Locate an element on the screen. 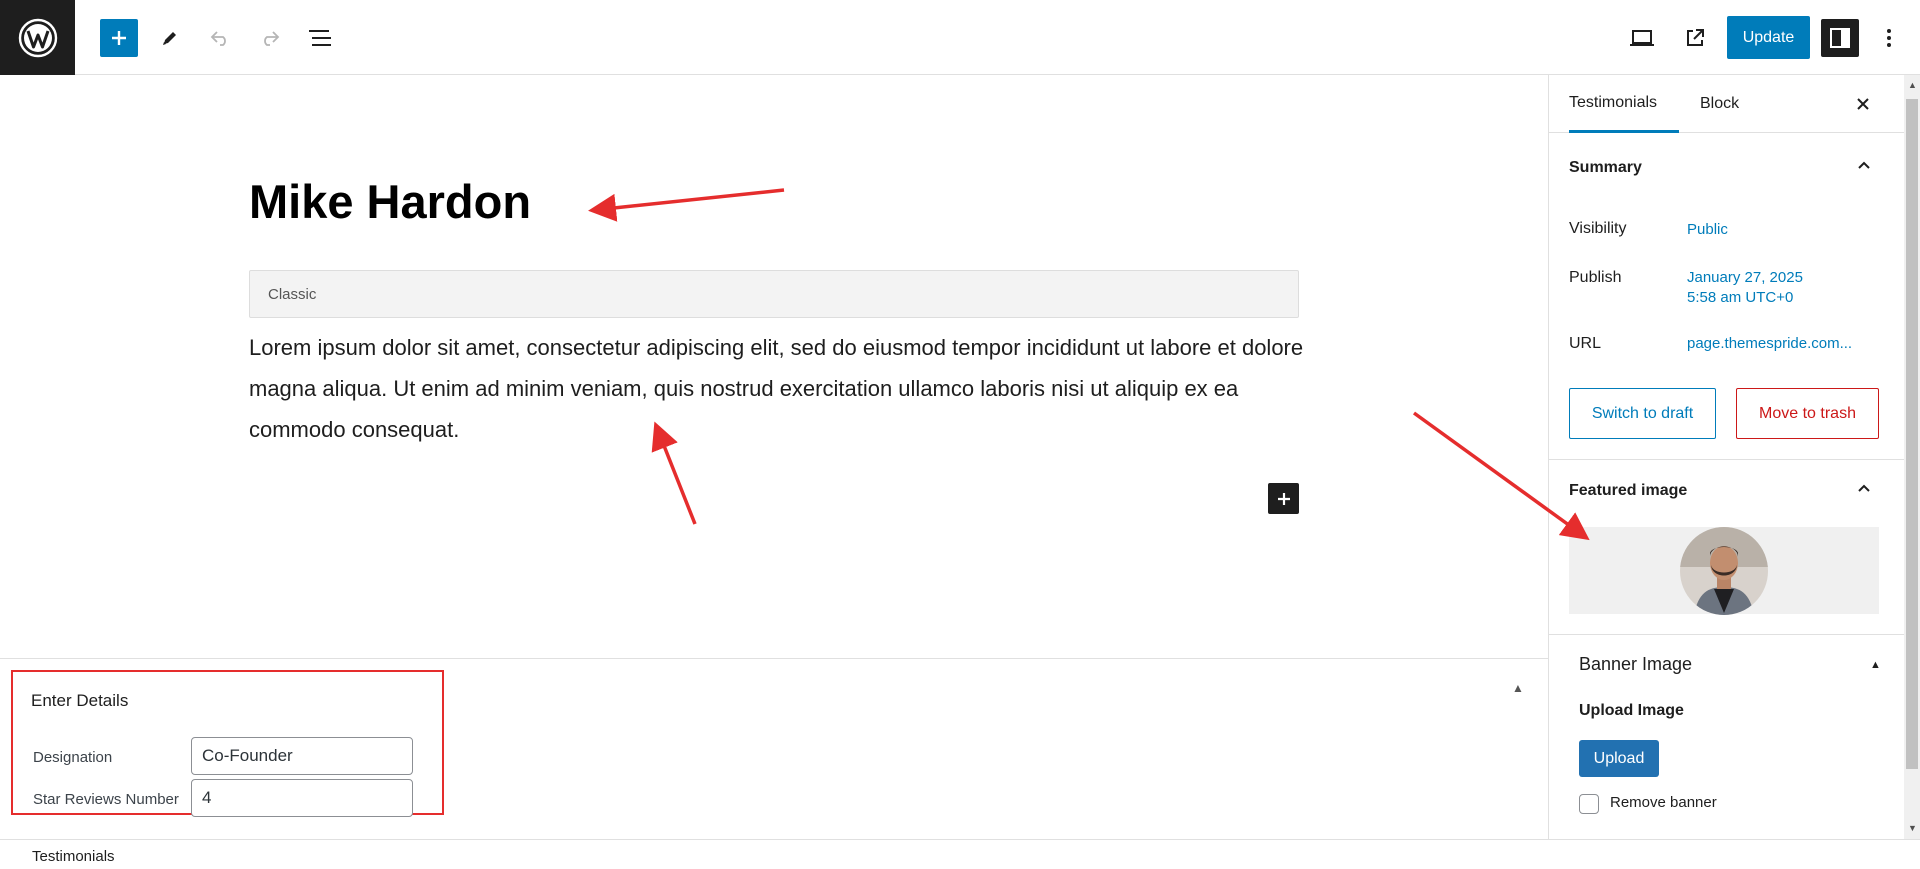 The height and width of the screenshot is (869, 1920). featured-image-heading: Featured image is located at coordinates (1628, 491).